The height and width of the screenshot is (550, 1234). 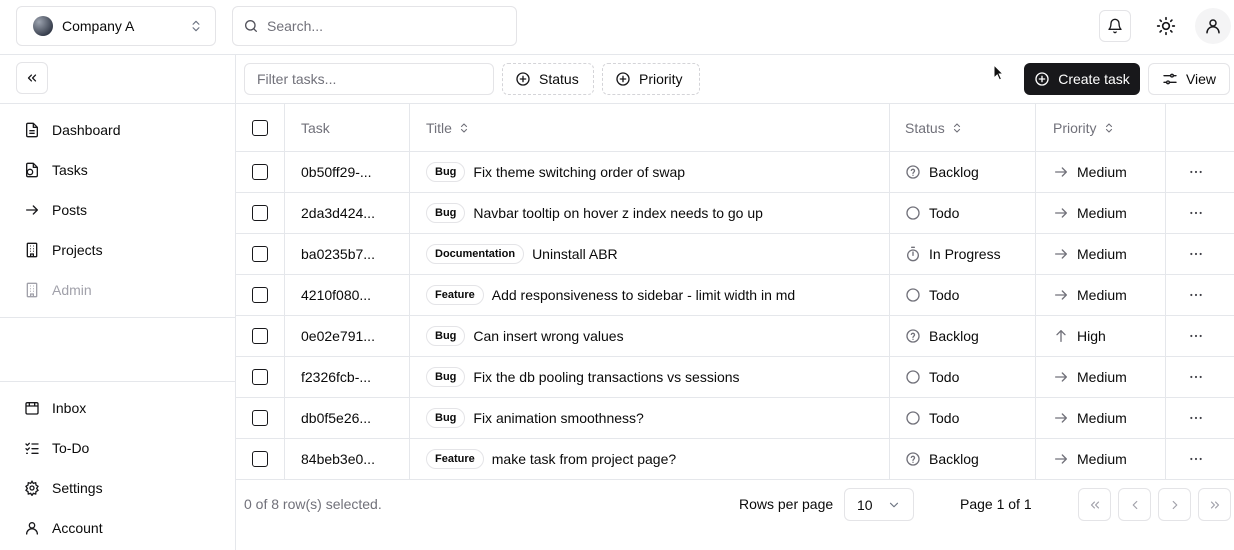 I want to click on user-icon, so click(x=32, y=528).